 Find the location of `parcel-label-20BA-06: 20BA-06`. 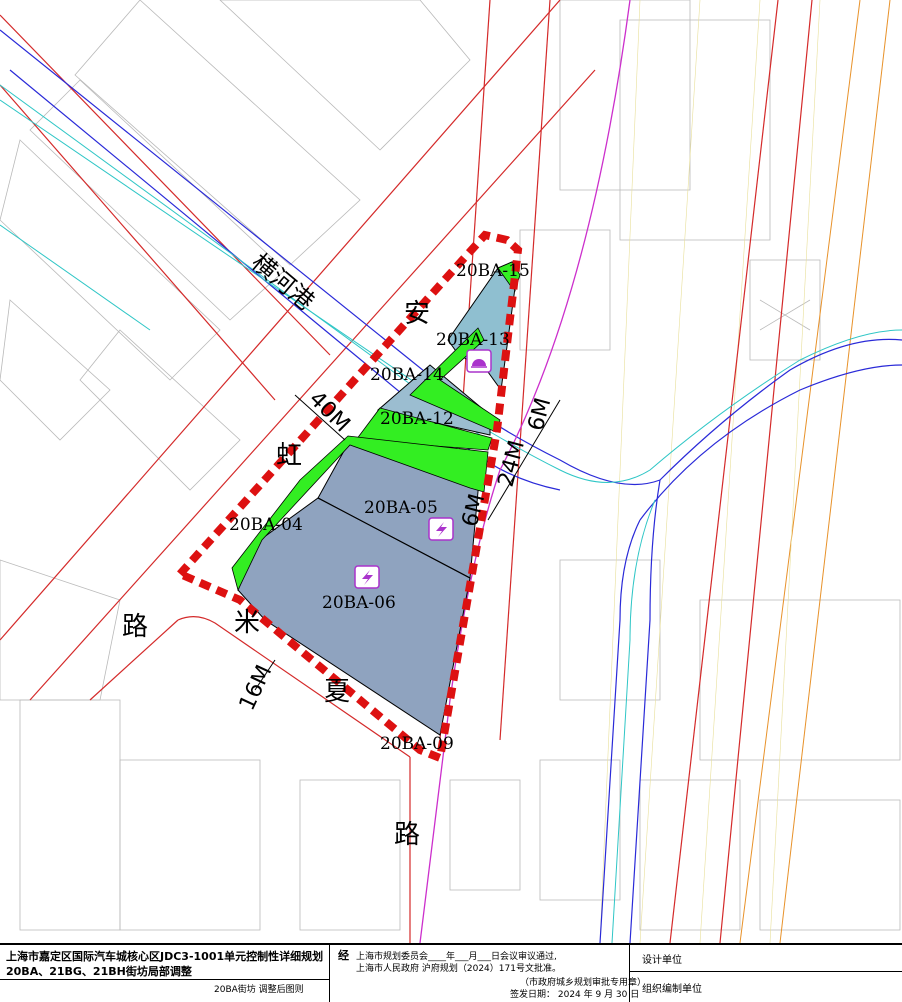

parcel-label-20BA-06: 20BA-06 is located at coordinates (359, 603).